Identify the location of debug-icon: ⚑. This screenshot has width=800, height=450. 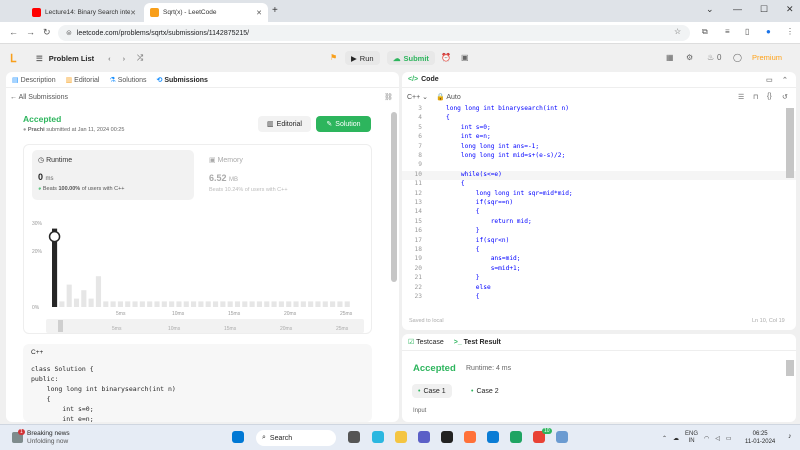
(333, 57).